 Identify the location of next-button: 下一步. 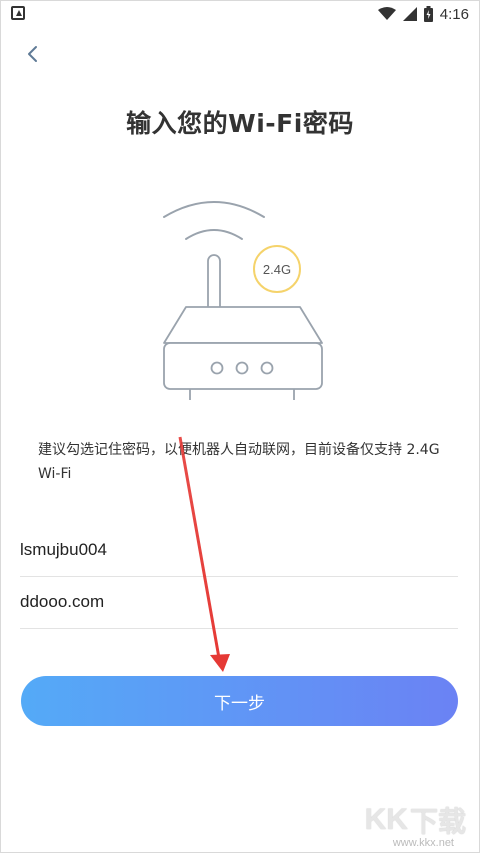
(239, 701).